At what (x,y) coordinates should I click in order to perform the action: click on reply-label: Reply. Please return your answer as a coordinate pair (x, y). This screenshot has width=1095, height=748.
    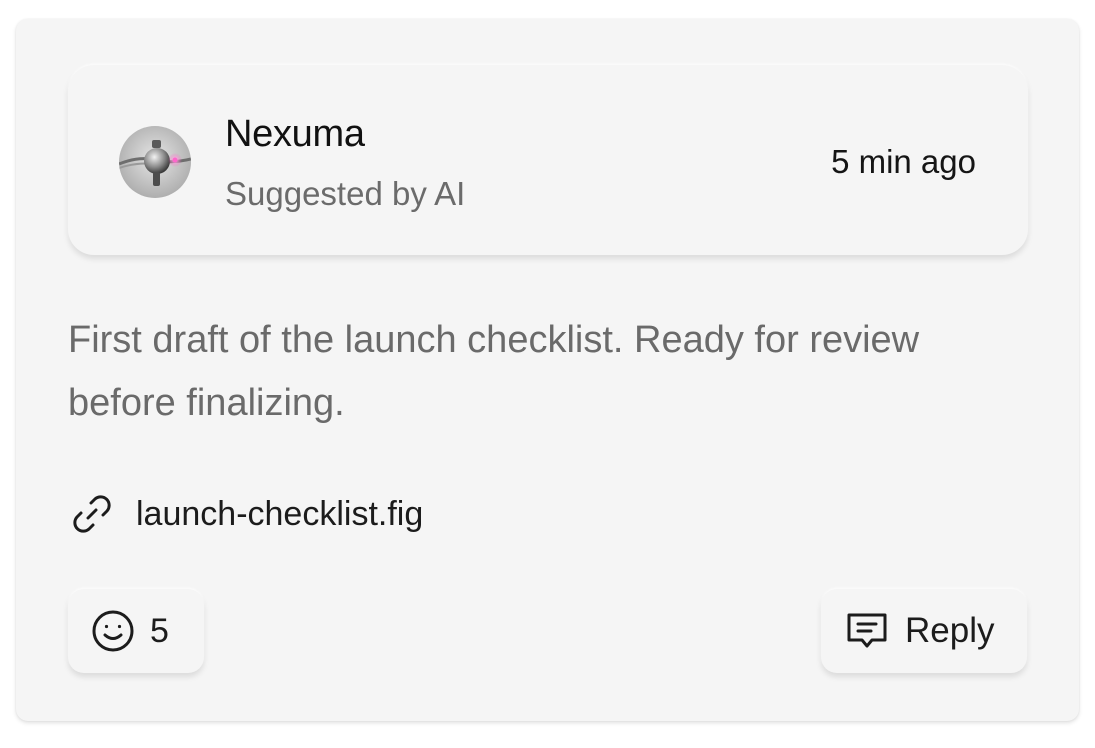
    Looking at the image, I should click on (950, 630).